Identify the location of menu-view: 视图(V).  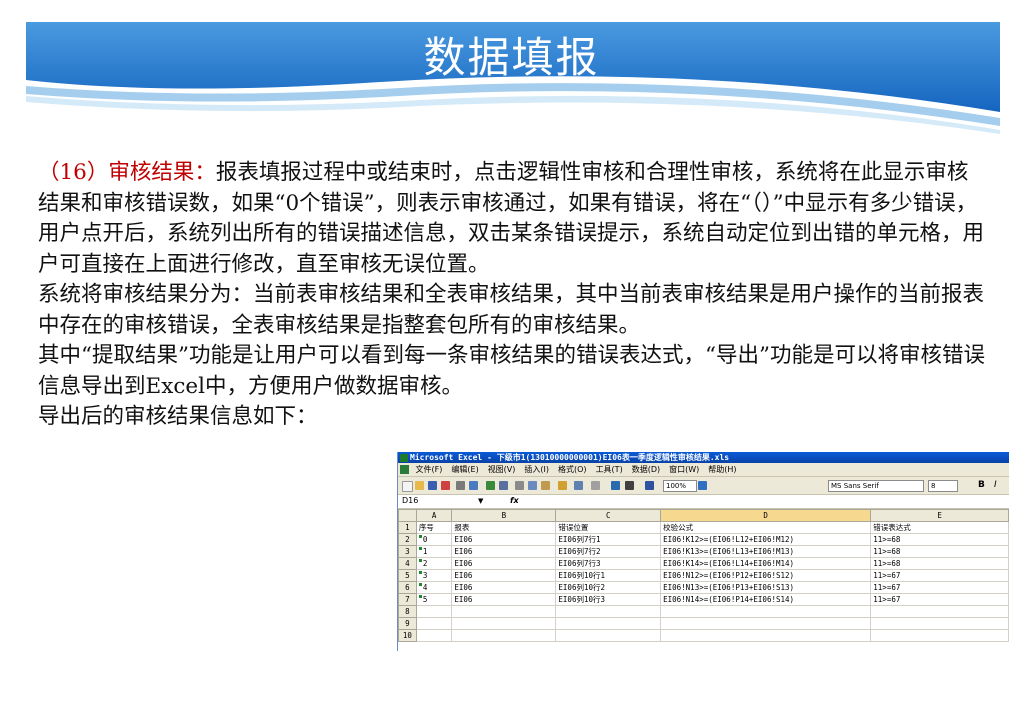
(502, 469).